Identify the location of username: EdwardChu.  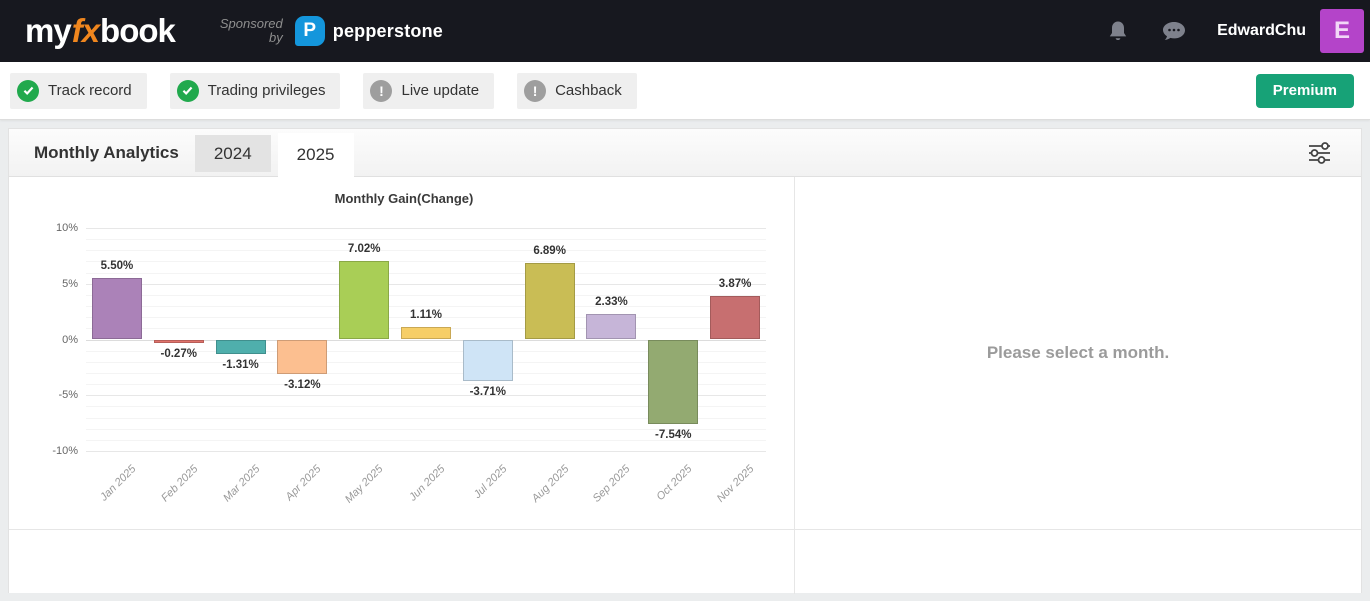
(1261, 31).